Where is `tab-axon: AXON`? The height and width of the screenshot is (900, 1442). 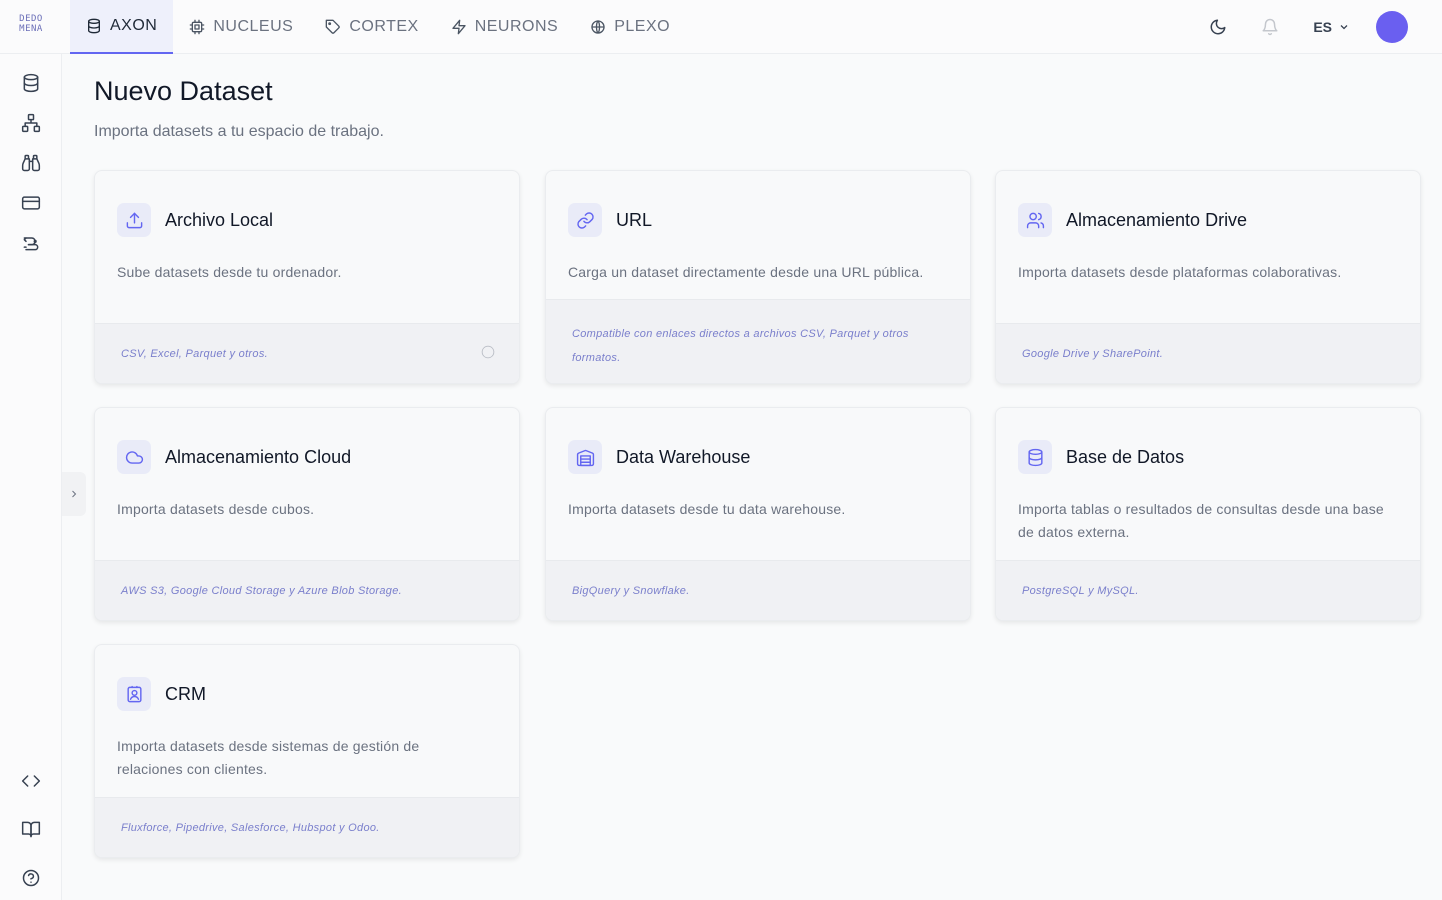
tab-axon: AXON is located at coordinates (122, 27).